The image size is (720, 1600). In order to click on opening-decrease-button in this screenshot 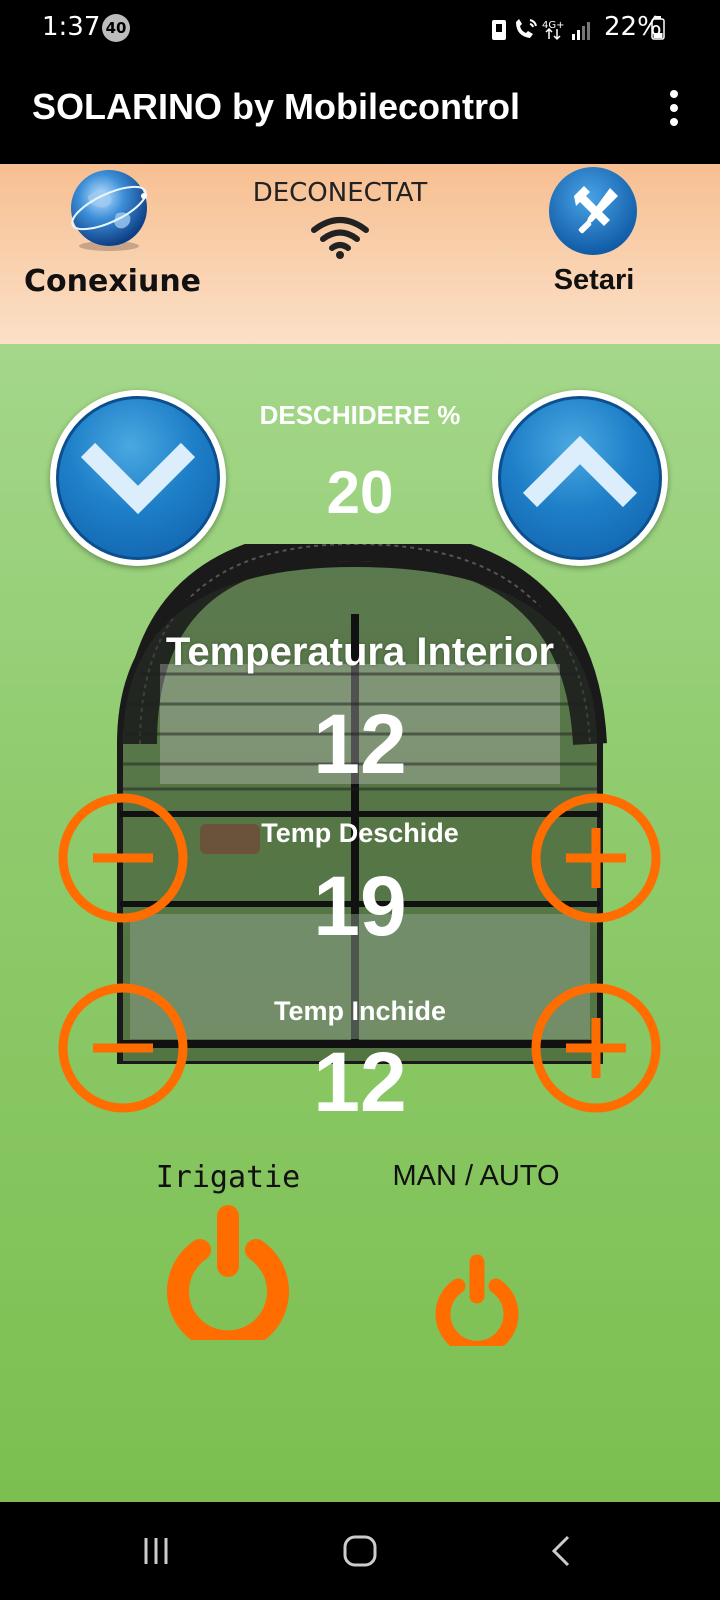, I will do `click(138, 478)`.